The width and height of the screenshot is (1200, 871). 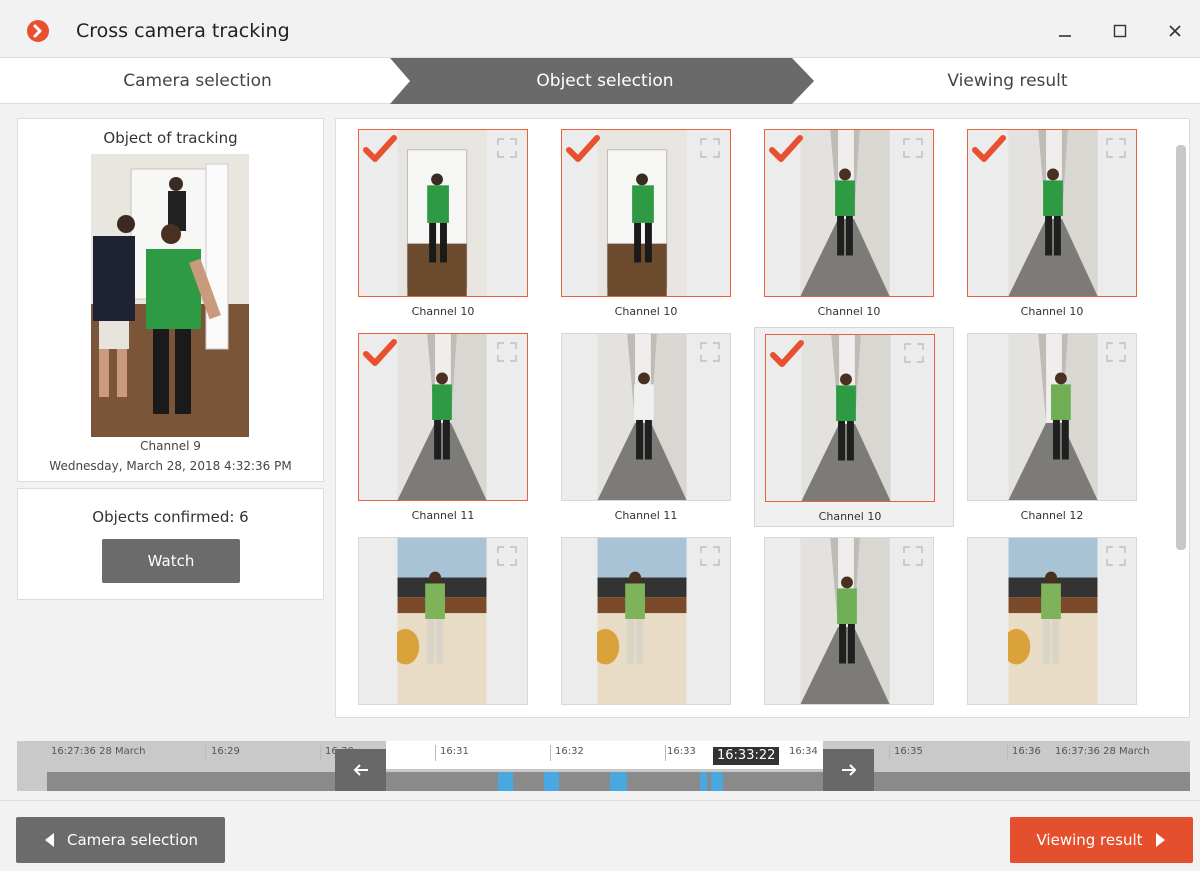 What do you see at coordinates (170, 295) in the screenshot?
I see `object-photo` at bounding box center [170, 295].